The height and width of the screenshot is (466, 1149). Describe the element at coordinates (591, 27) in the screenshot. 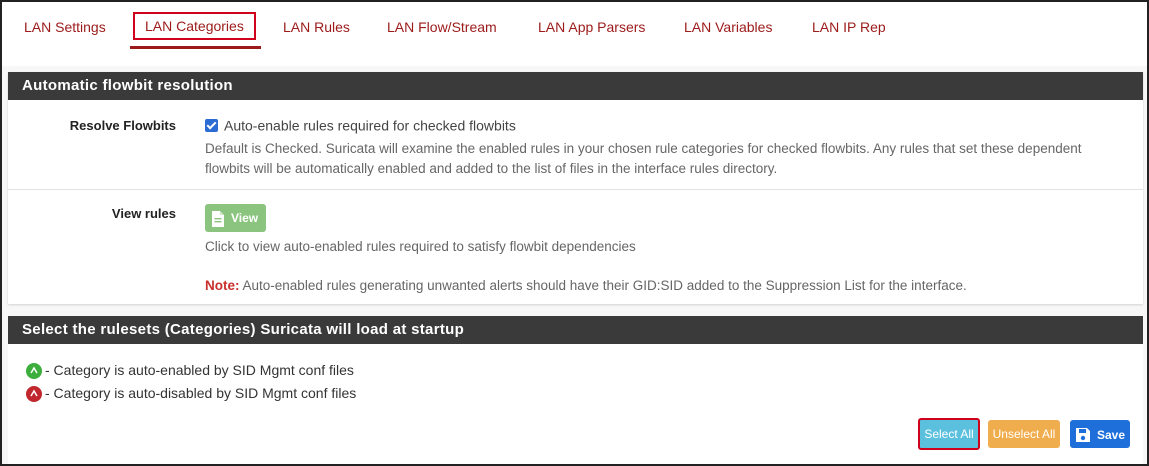

I see `tab-lan-app-parsers: LAN App Parsers` at that location.